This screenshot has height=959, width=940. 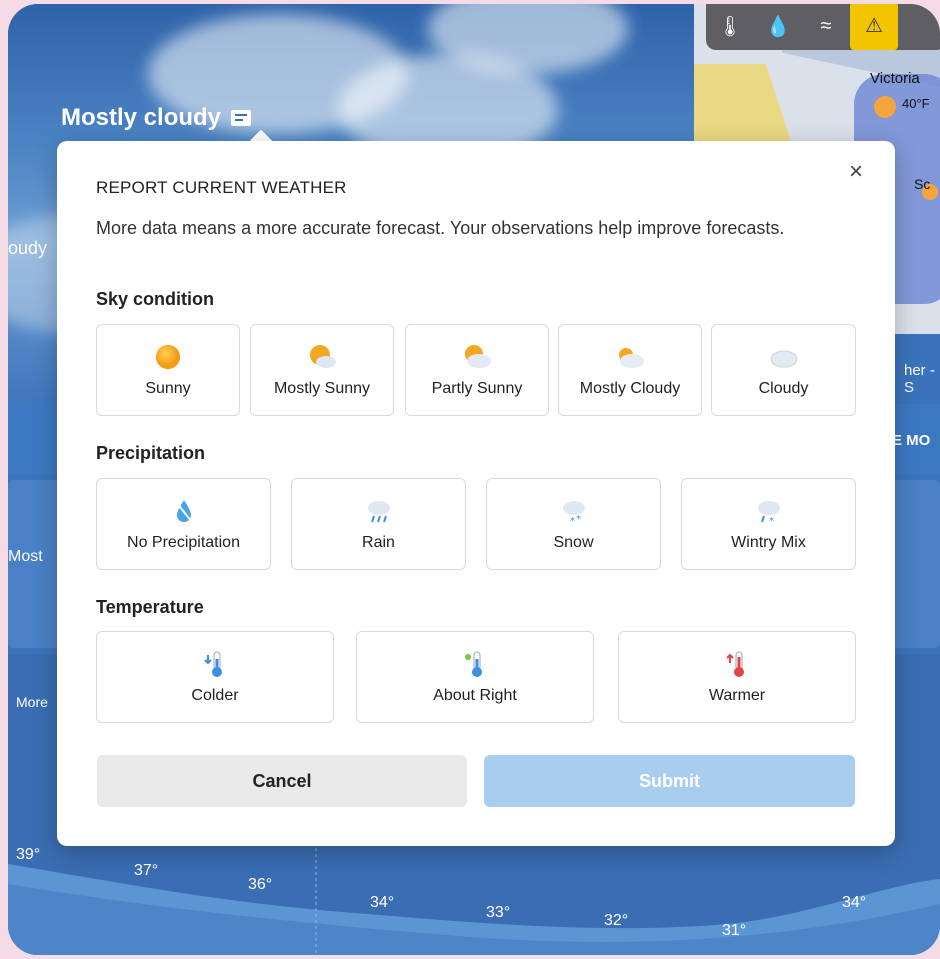 I want to click on option-mostly-sunny: Mostly Sunny, so click(x=322, y=370).